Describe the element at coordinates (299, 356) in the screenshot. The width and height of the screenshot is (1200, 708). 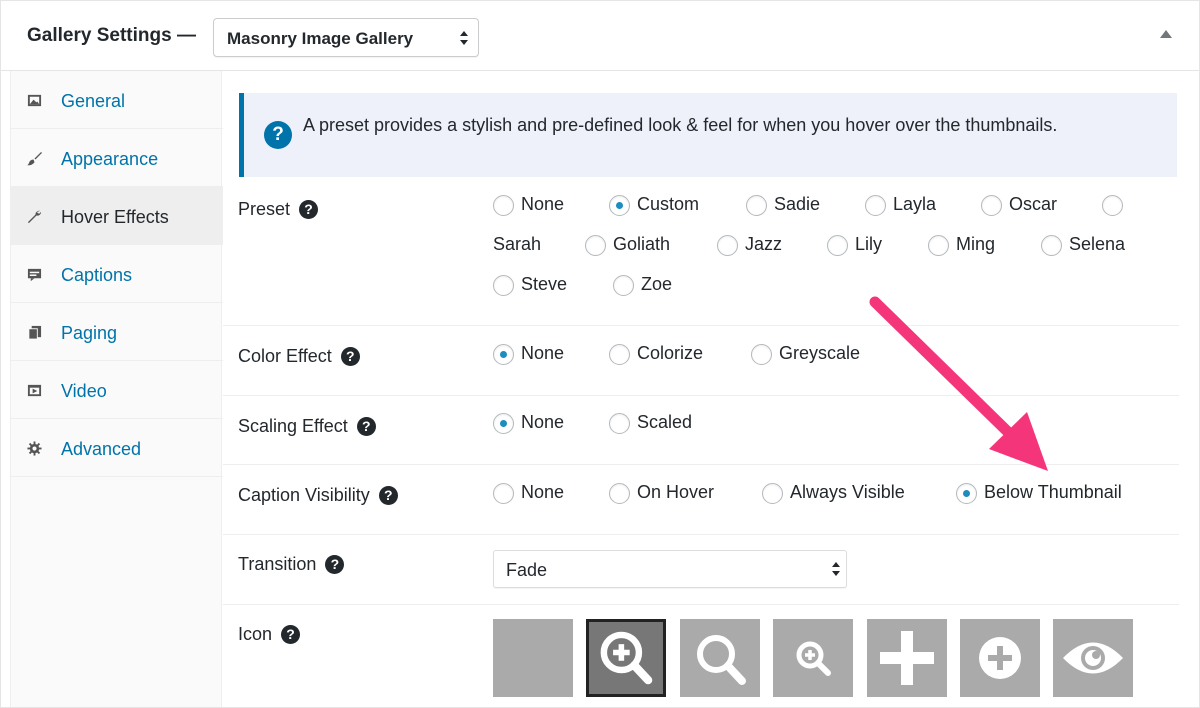
I see `color-effect-label: Color Effect?` at that location.